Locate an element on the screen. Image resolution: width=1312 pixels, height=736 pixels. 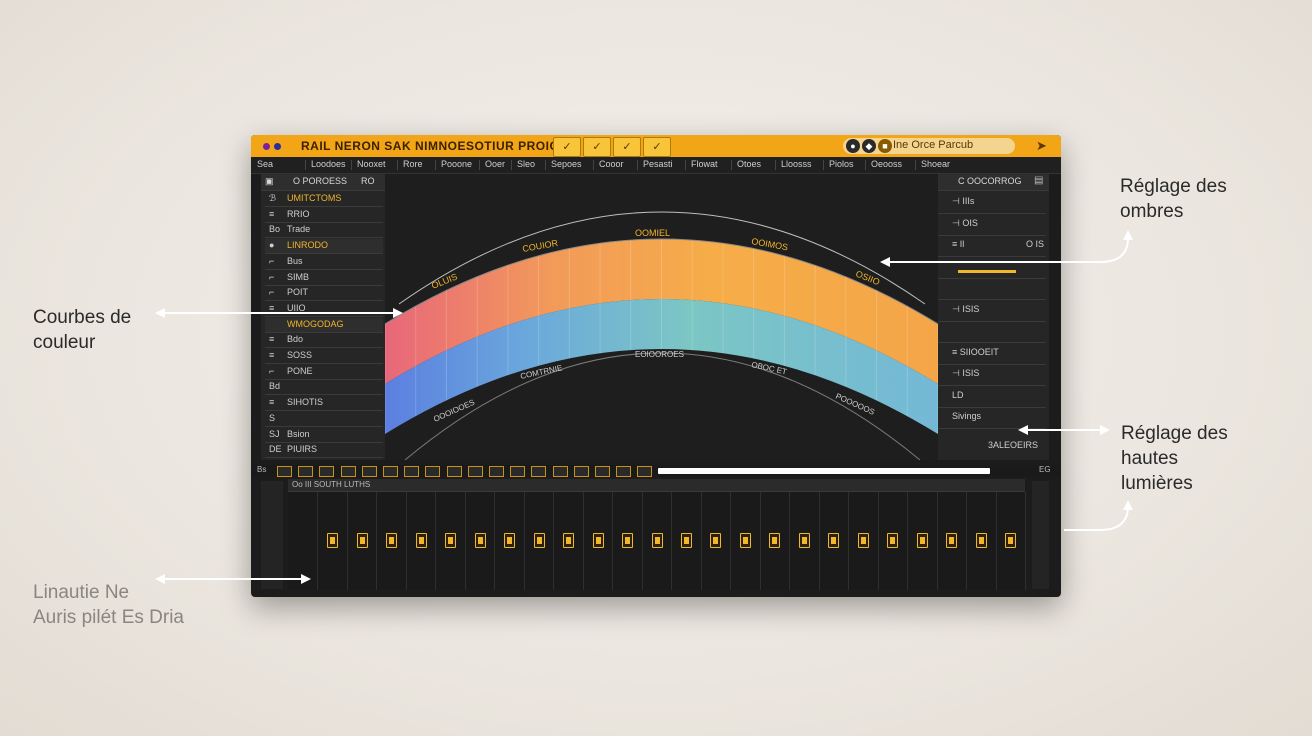
stop-icon: ■ is located at coordinates (885, 146).